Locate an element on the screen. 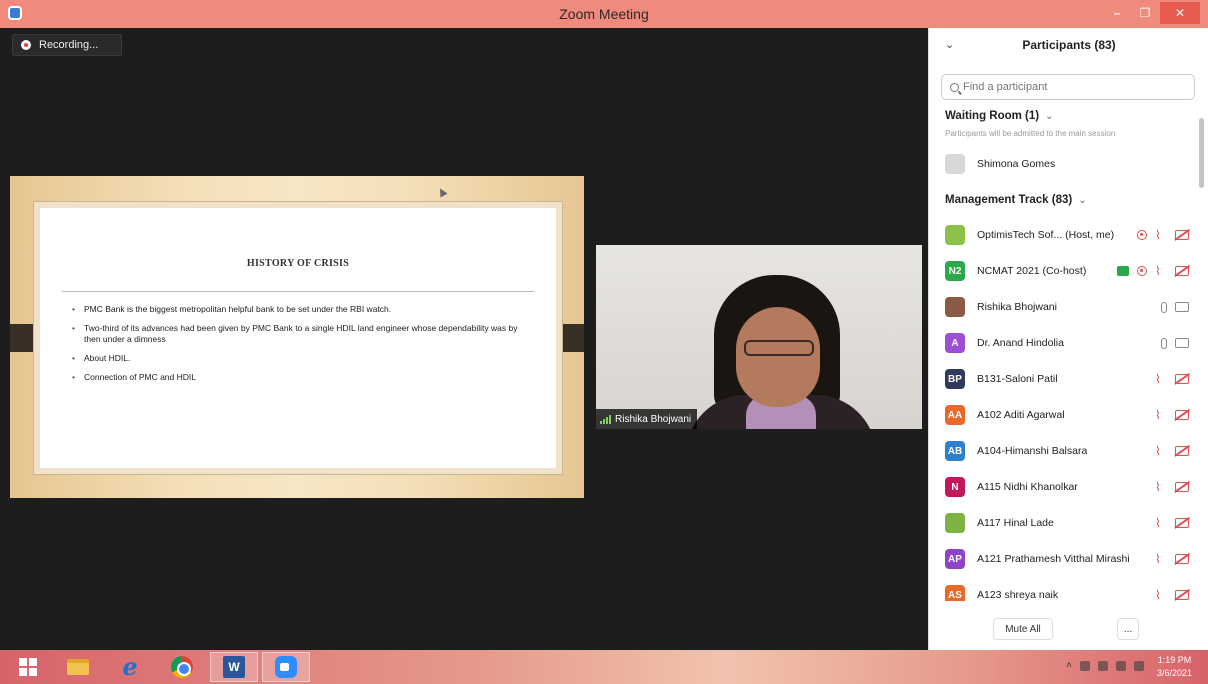 Image resolution: width=1208 pixels, height=684 pixels. management-track-header: Management Track (83) ⌄ is located at coordinates (1016, 200).